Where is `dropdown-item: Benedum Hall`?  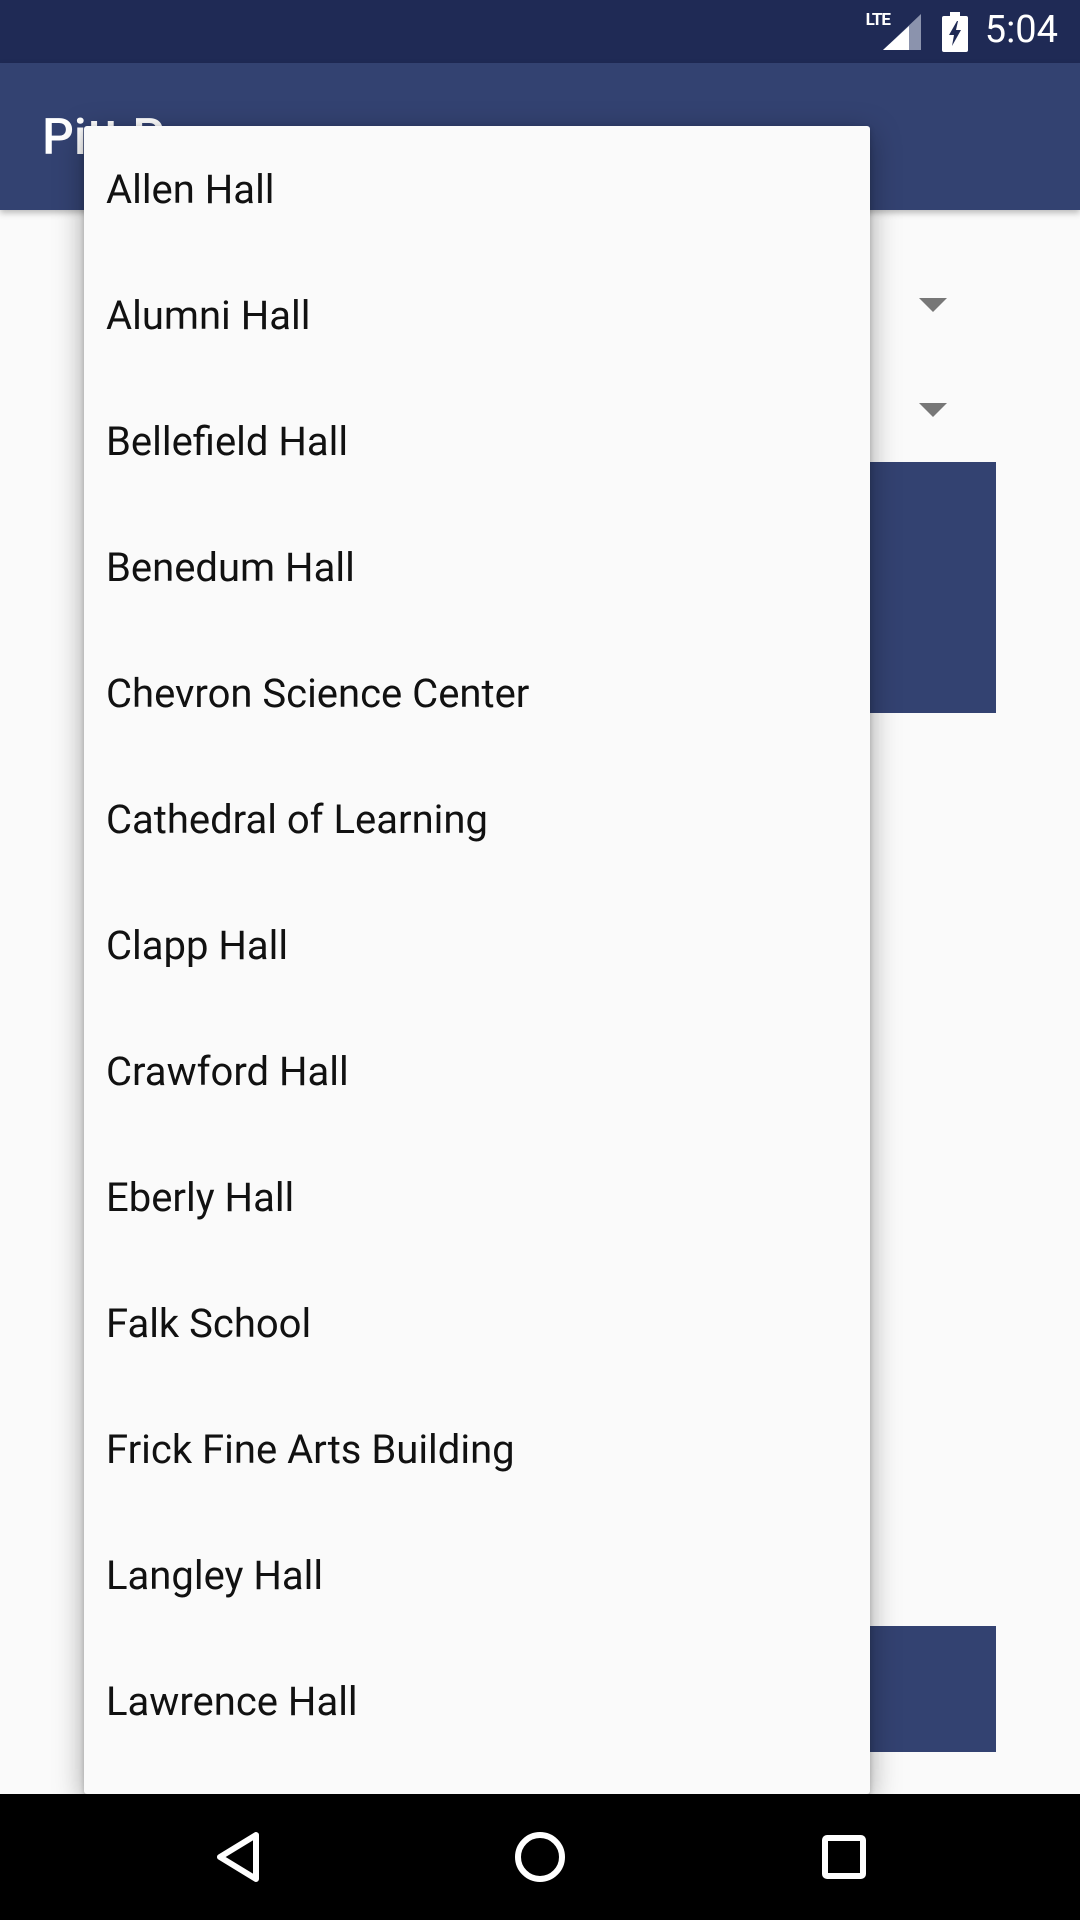
dropdown-item: Benedum Hall is located at coordinates (477, 567).